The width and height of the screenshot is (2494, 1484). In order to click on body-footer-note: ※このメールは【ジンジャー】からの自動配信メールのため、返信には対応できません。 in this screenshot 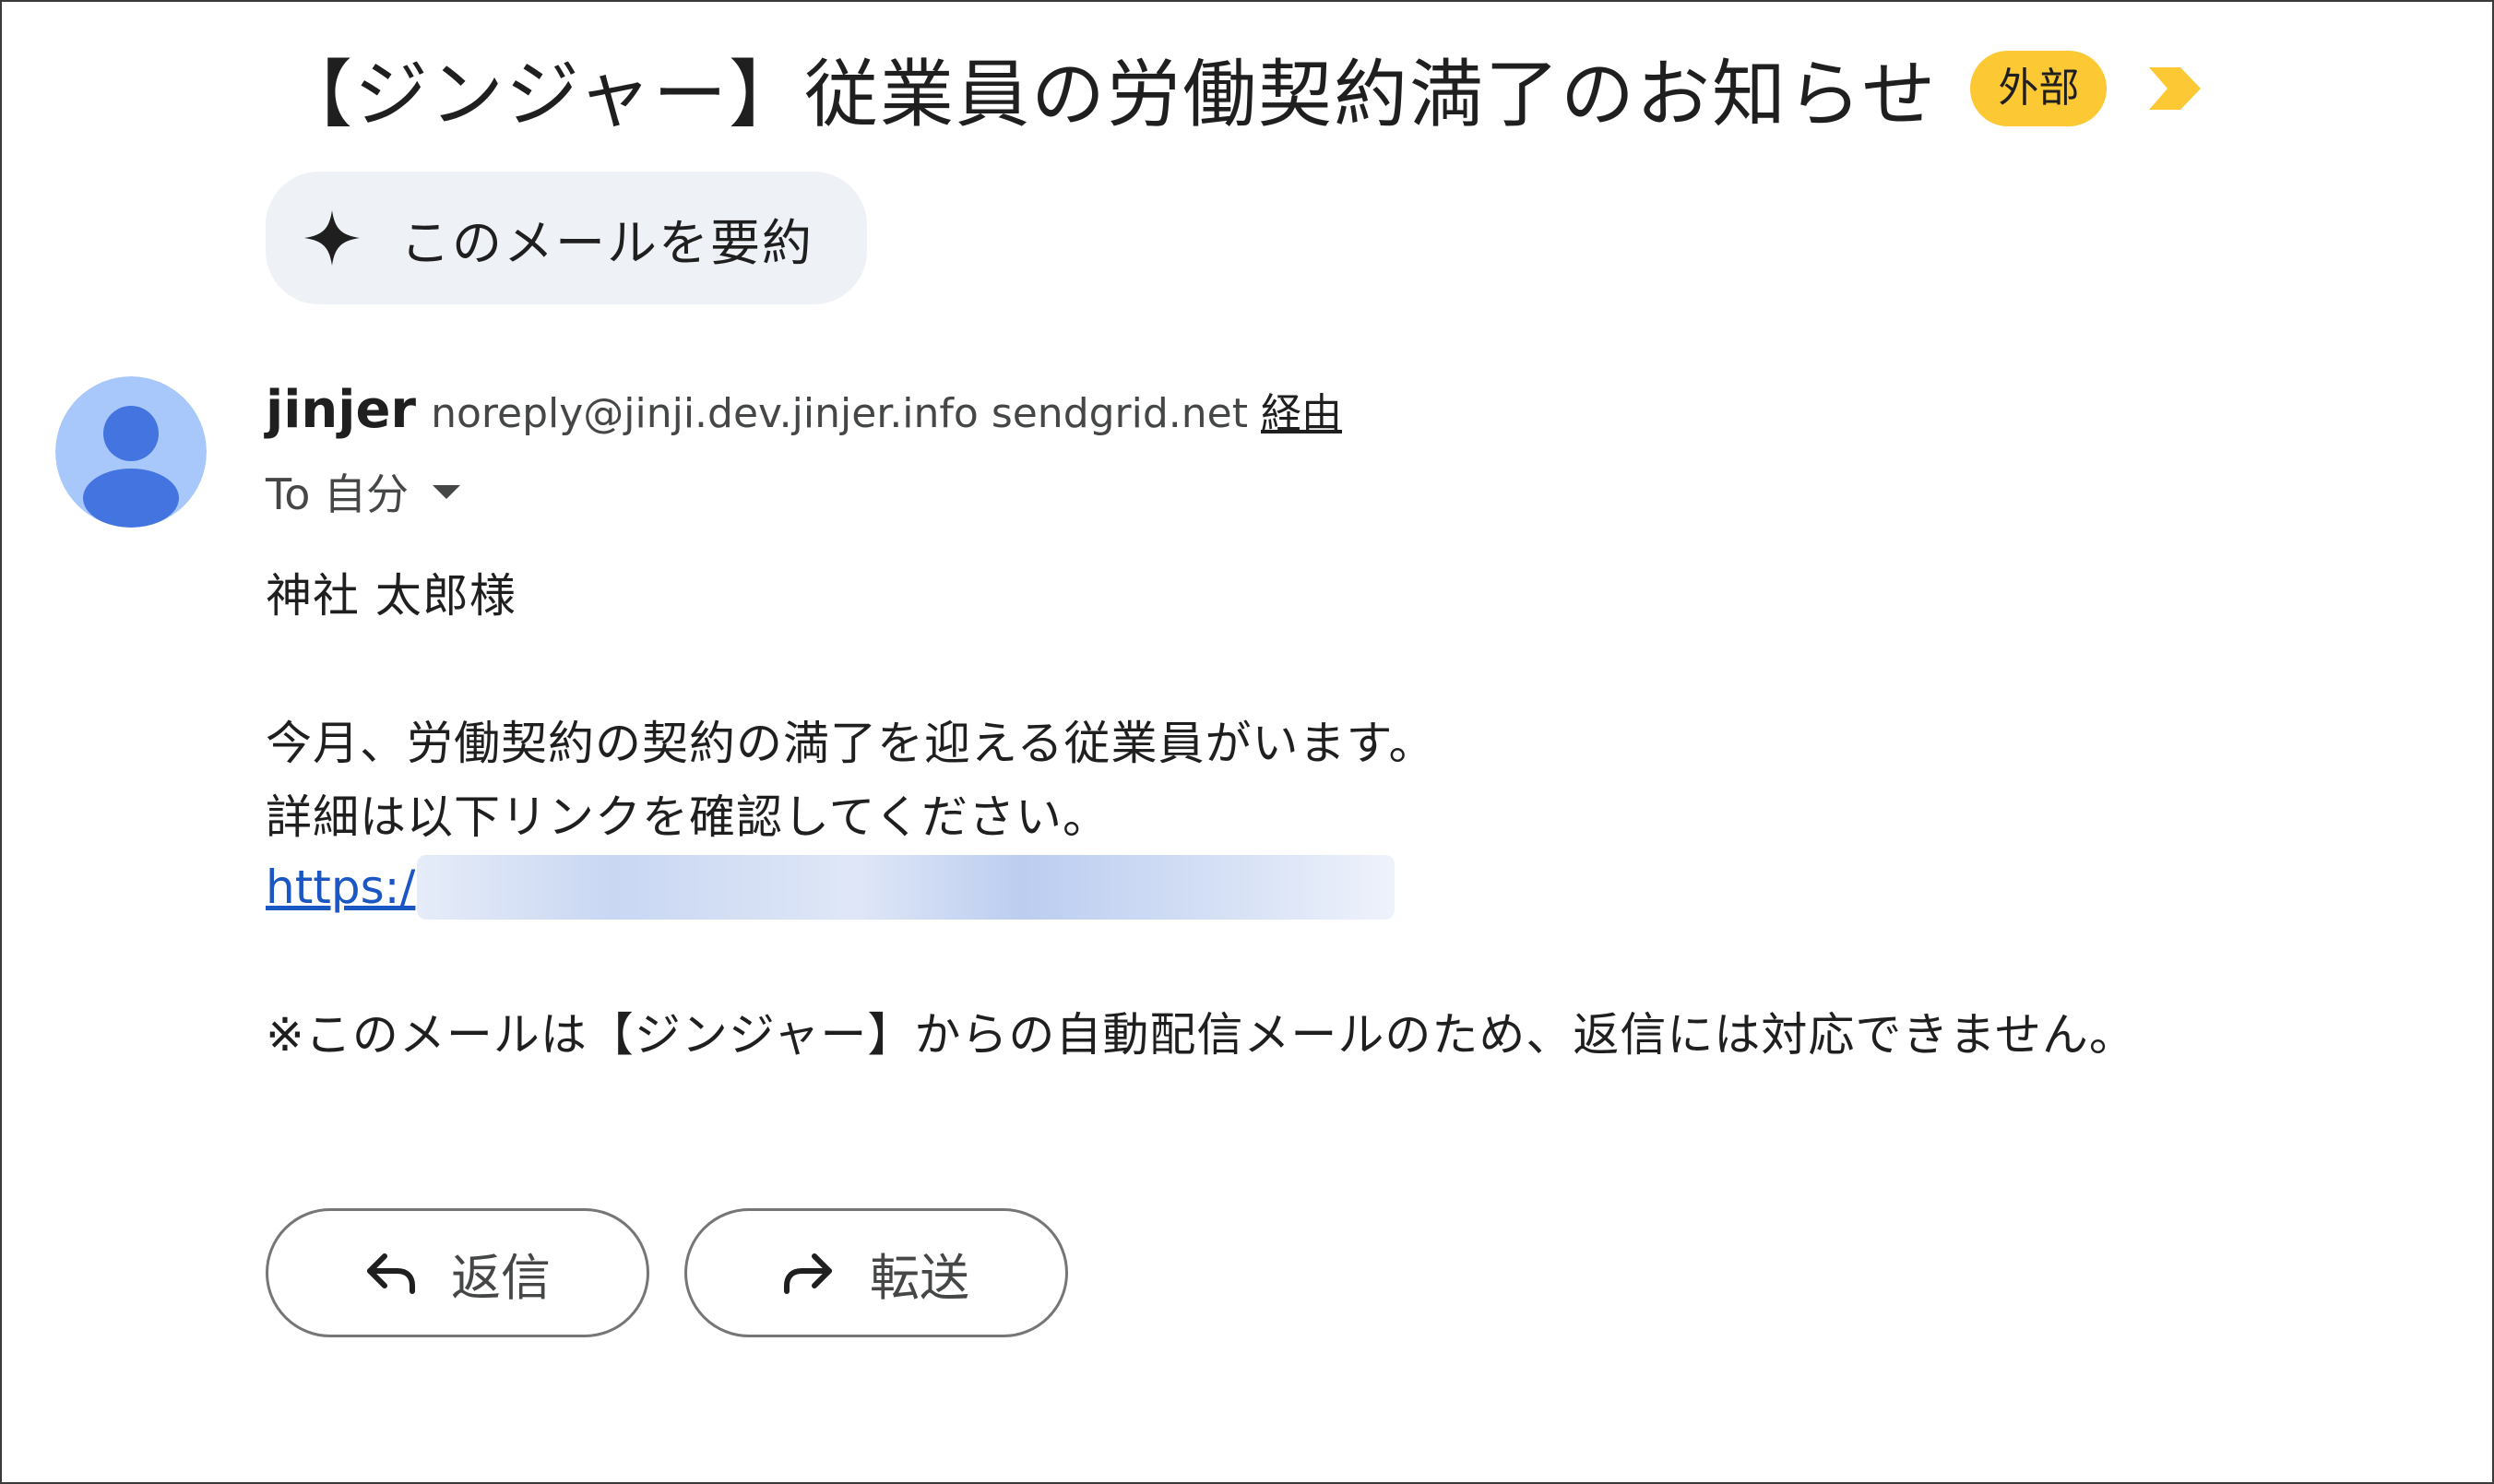, I will do `click(1201, 1035)`.